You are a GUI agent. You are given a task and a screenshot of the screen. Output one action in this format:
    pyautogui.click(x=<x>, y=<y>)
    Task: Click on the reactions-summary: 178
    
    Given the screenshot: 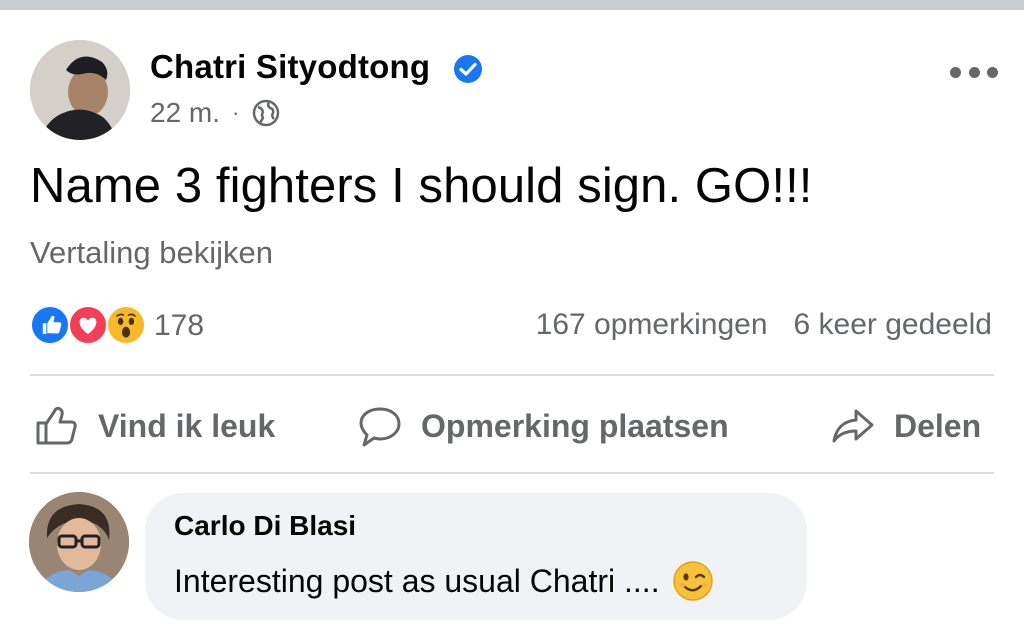 What is the action you would take?
    pyautogui.click(x=117, y=326)
    